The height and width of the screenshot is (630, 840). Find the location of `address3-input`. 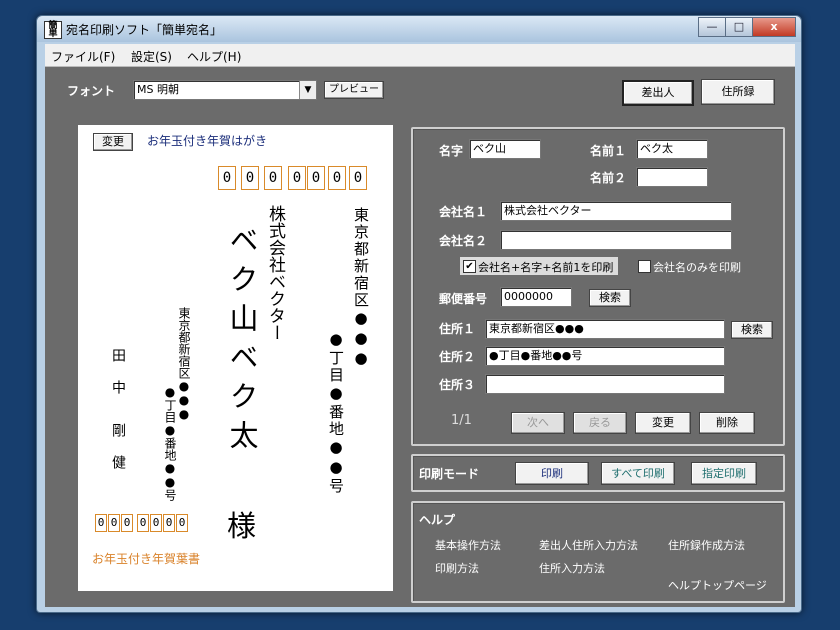

address3-input is located at coordinates (605, 384).